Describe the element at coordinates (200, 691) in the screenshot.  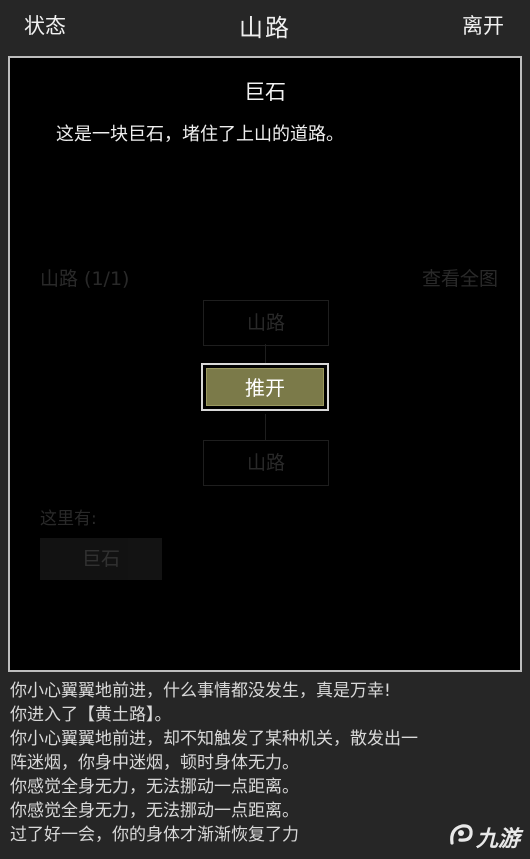
I see `log-line: 你小心翼翼地前进，什么事情都没发生，真是万幸!` at that location.